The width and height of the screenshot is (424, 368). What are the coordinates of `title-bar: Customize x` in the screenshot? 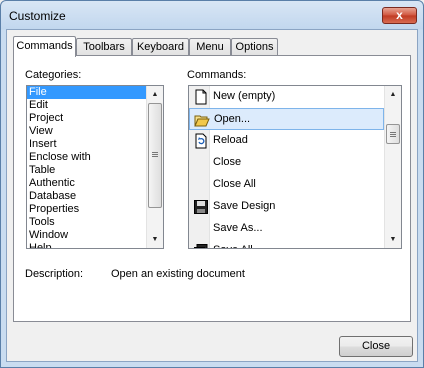 It's located at (212, 15).